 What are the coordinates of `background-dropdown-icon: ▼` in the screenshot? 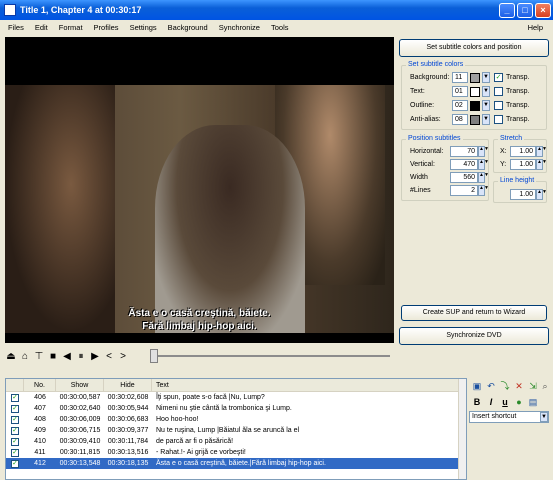 It's located at (486, 77).